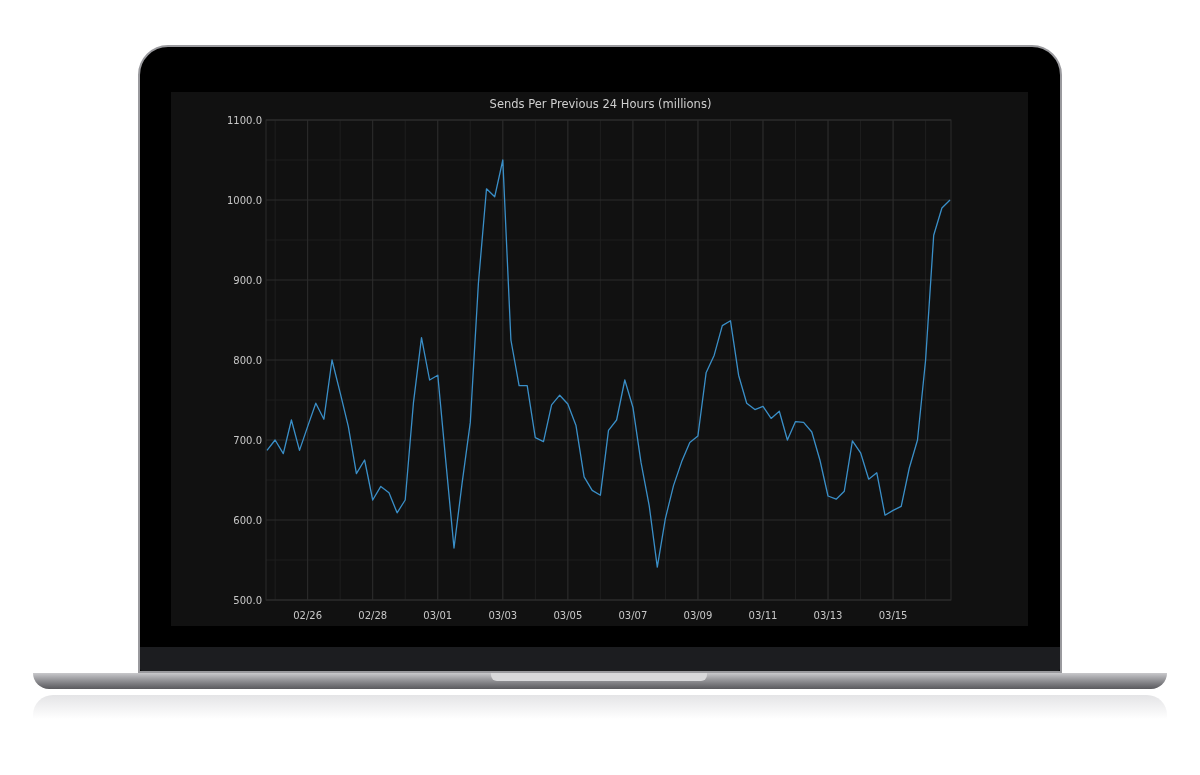 The height and width of the screenshot is (775, 1200). What do you see at coordinates (308, 615) in the screenshot?
I see `x-axis-label: 02/26` at bounding box center [308, 615].